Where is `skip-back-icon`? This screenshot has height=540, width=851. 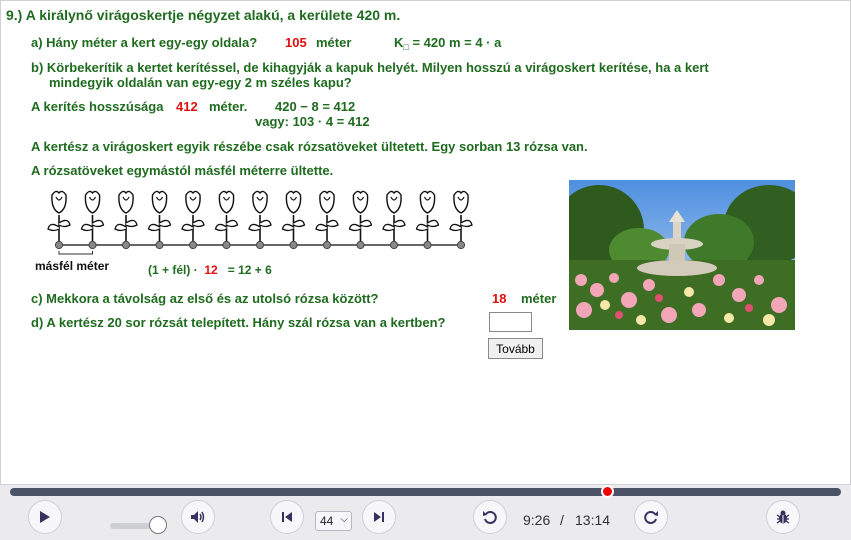 skip-back-icon is located at coordinates (287, 517).